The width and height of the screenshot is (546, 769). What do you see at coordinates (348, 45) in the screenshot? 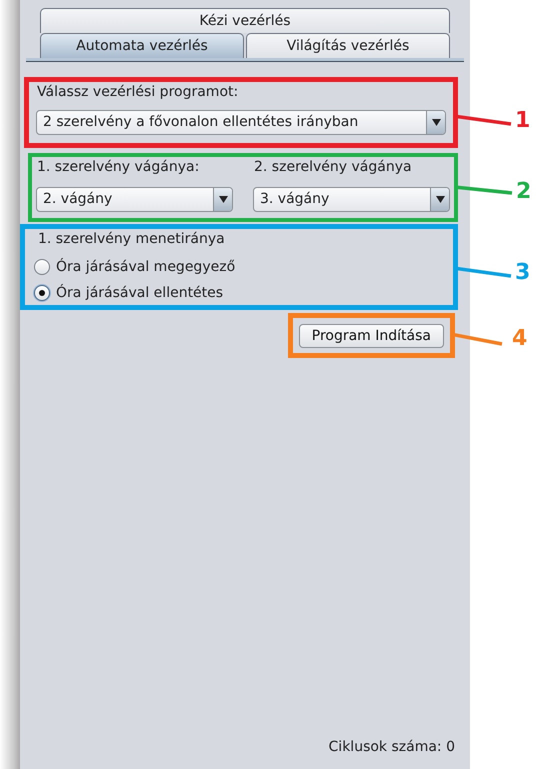
I see `tab: Világítás vezérlés` at bounding box center [348, 45].